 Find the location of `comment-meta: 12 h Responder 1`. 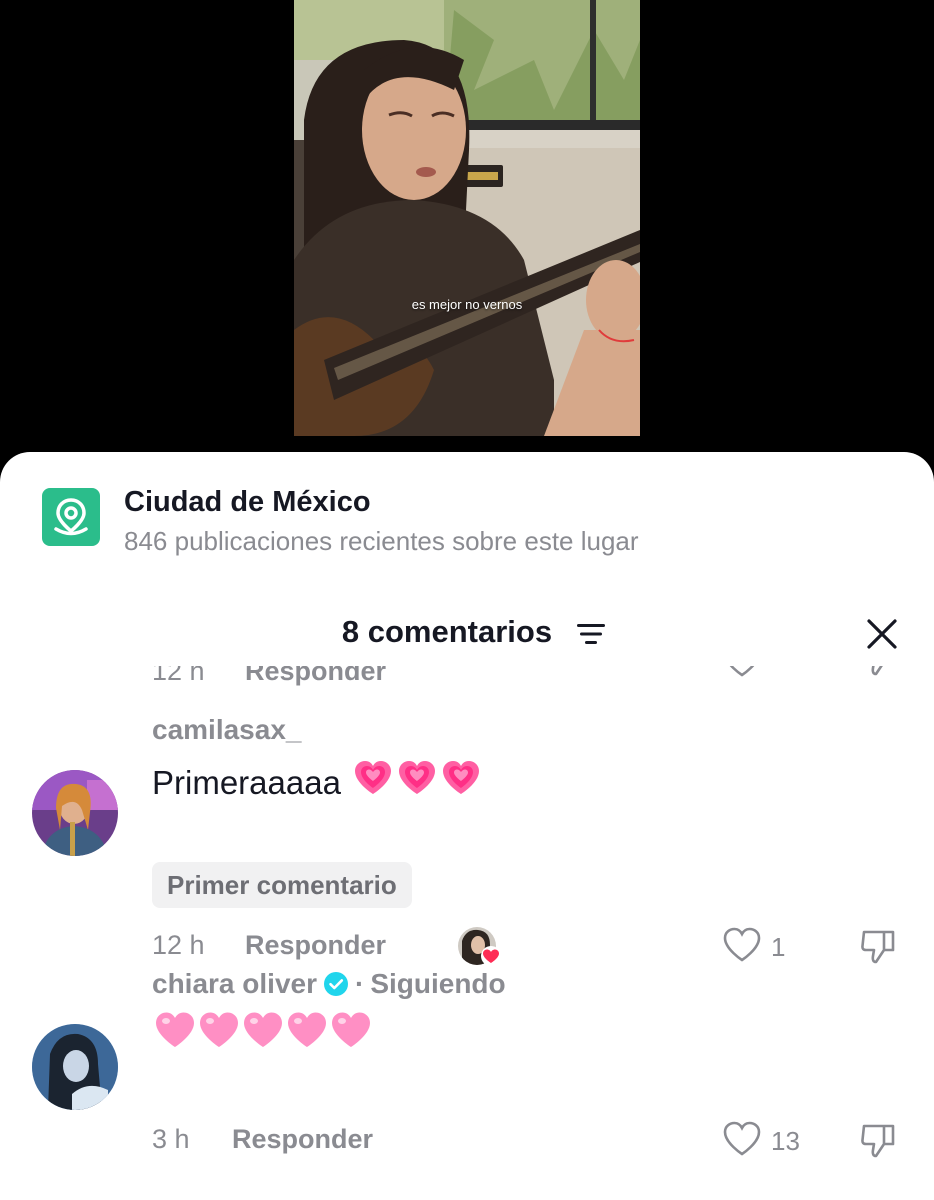

comment-meta: 12 h Responder 1 is located at coordinates (532, 948).